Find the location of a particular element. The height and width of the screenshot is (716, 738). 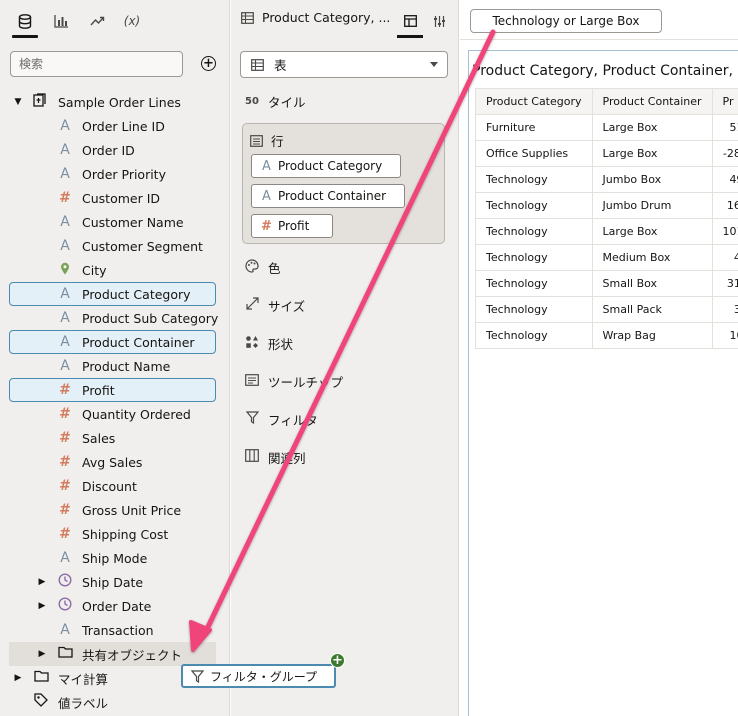

tree-item-column: A Product Container is located at coordinates (115, 342).